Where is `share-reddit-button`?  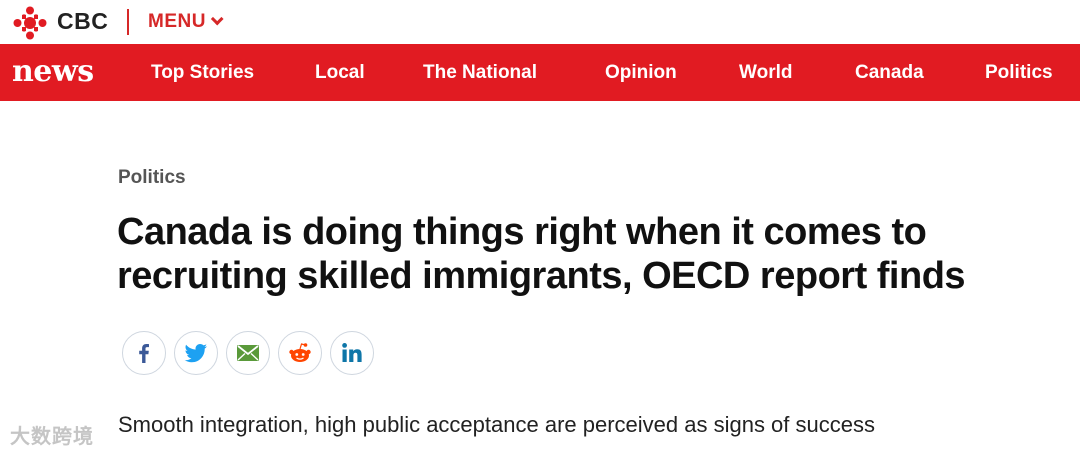 share-reddit-button is located at coordinates (300, 353).